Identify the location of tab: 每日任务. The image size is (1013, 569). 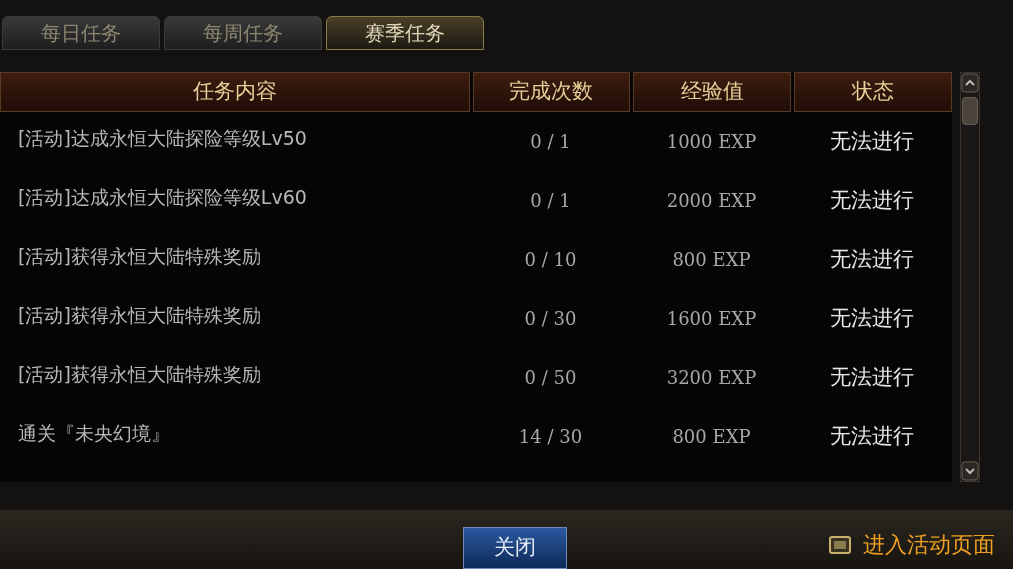
(81, 33).